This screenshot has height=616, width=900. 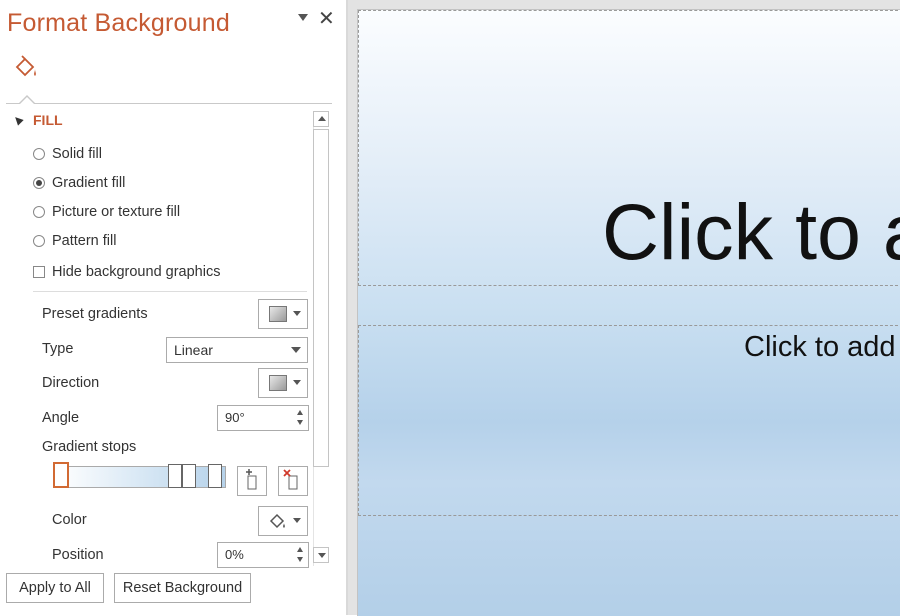 What do you see at coordinates (321, 555) in the screenshot?
I see `scroll-down-icon` at bounding box center [321, 555].